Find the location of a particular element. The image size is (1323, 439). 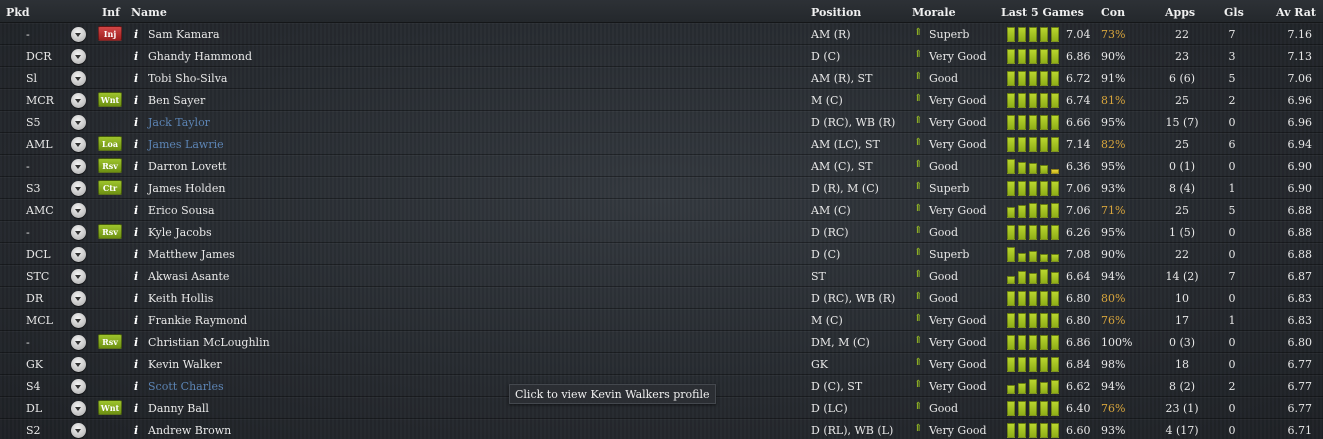

picked-position: AMC is located at coordinates (40, 210).